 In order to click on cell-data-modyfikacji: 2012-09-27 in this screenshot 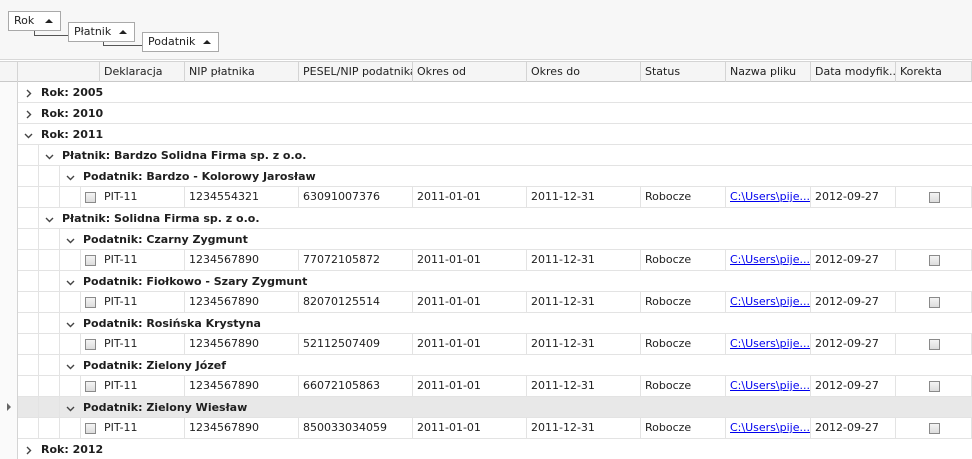, I will do `click(853, 344)`.